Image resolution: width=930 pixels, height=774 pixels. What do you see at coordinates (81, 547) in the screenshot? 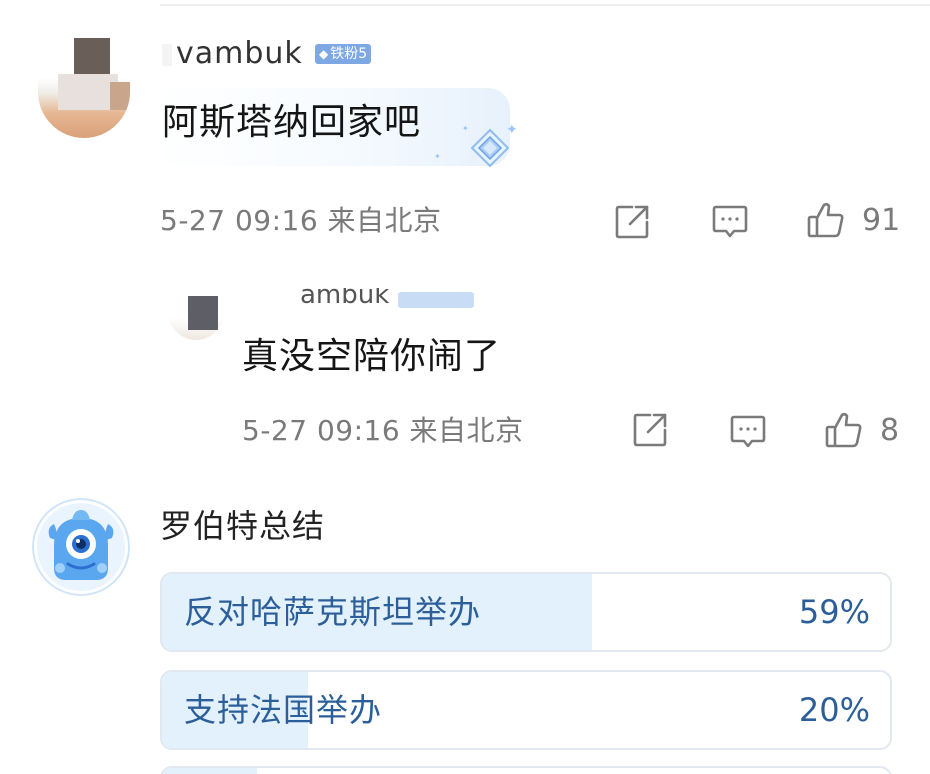
I see `robot-avatar` at bounding box center [81, 547].